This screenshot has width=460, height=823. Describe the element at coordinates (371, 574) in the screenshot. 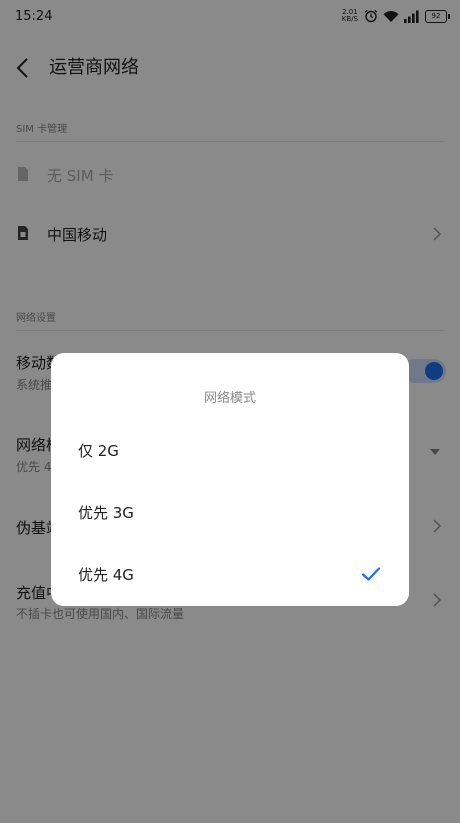

I see `checkmark-icon` at that location.